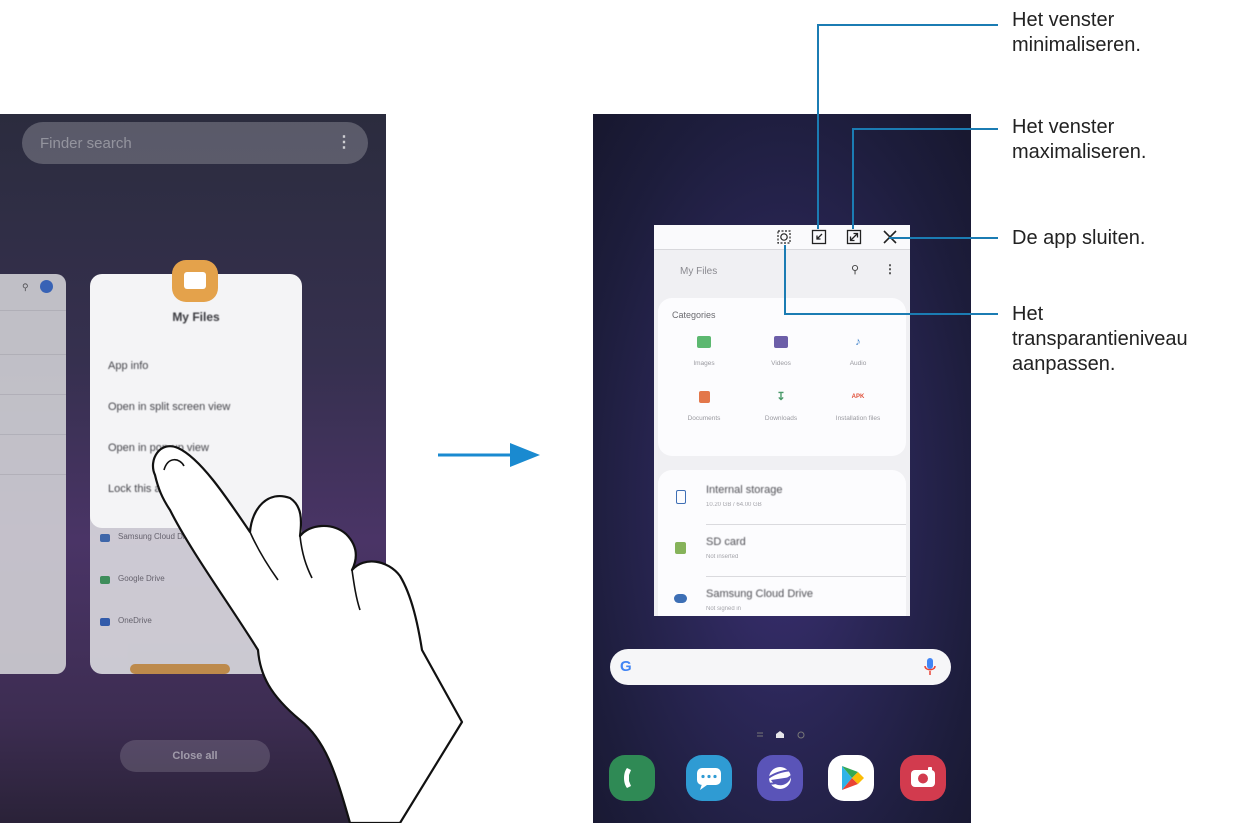 This screenshot has height=823, width=1253. I want to click on callout-maximize: Het venster maximaliseren., so click(1079, 140).